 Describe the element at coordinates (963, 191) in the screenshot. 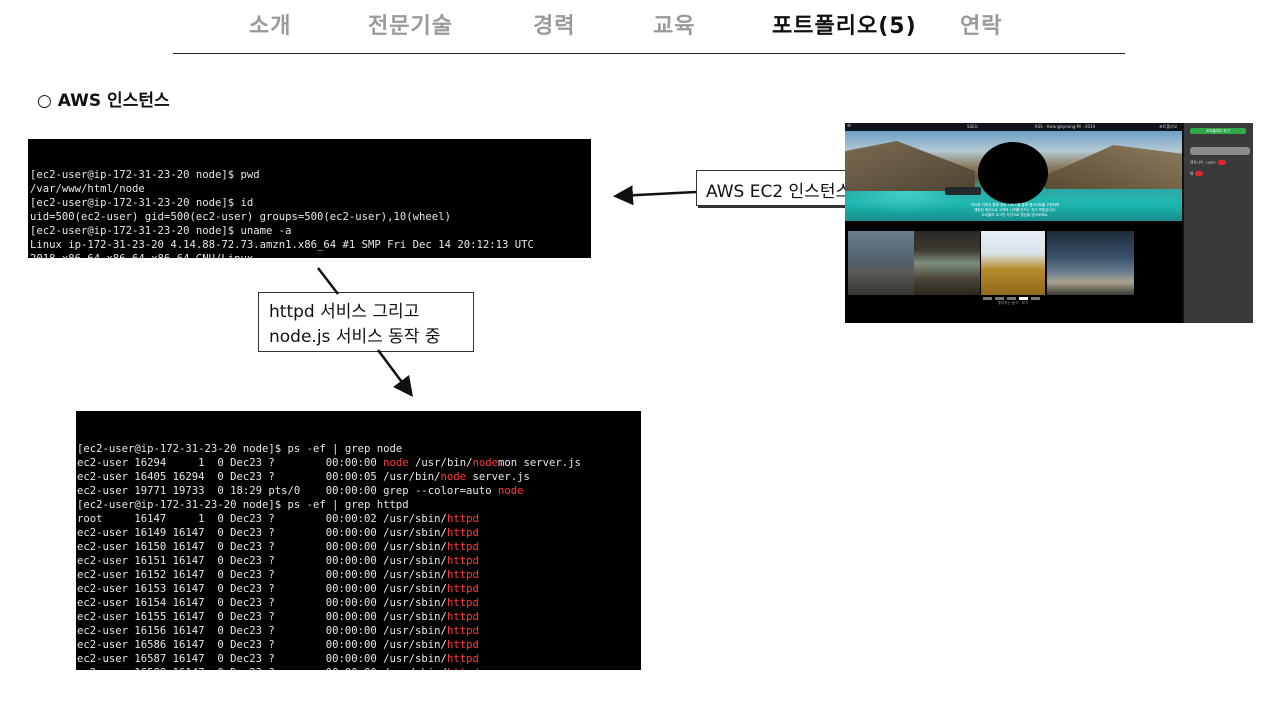

I see `mini-boat` at that location.